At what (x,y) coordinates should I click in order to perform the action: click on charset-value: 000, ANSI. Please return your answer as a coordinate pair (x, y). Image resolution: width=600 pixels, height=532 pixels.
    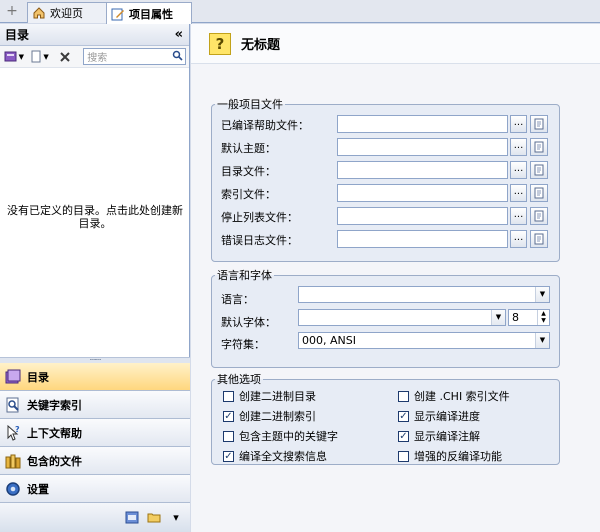
    Looking at the image, I should click on (329, 340).